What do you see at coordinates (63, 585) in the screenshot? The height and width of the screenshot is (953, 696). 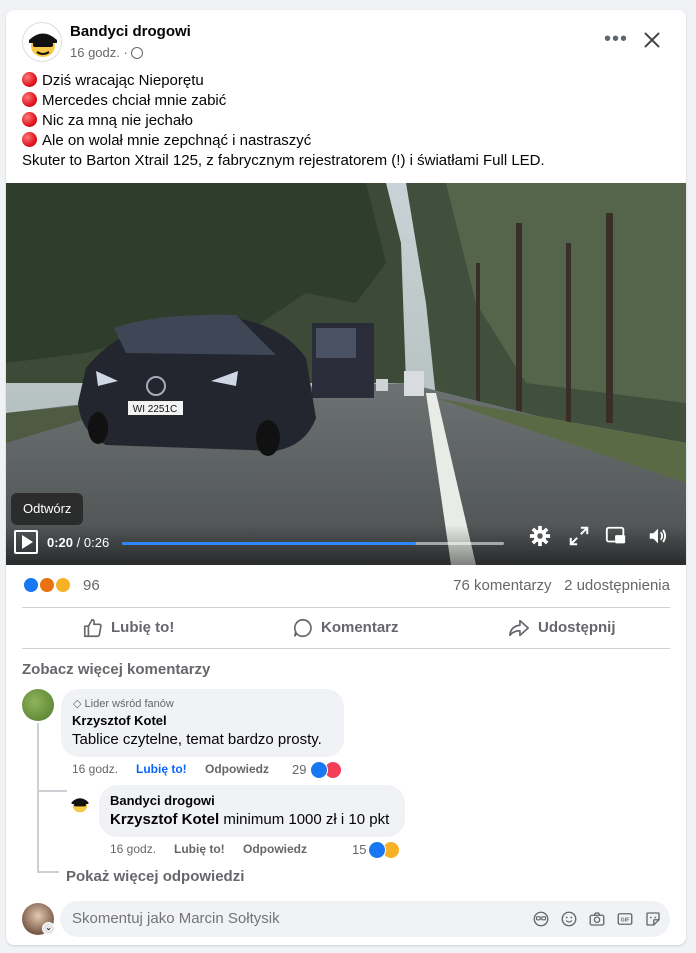 I see `haha-reaction-icon` at bounding box center [63, 585].